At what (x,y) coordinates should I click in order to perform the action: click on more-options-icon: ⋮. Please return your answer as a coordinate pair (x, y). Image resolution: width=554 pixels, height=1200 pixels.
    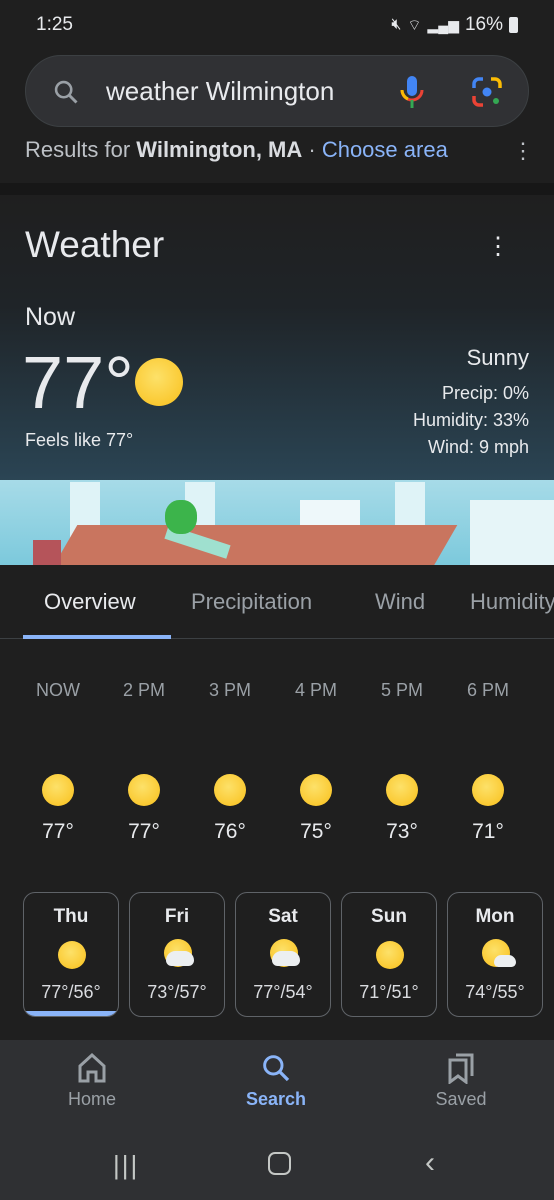
    Looking at the image, I should click on (523, 151).